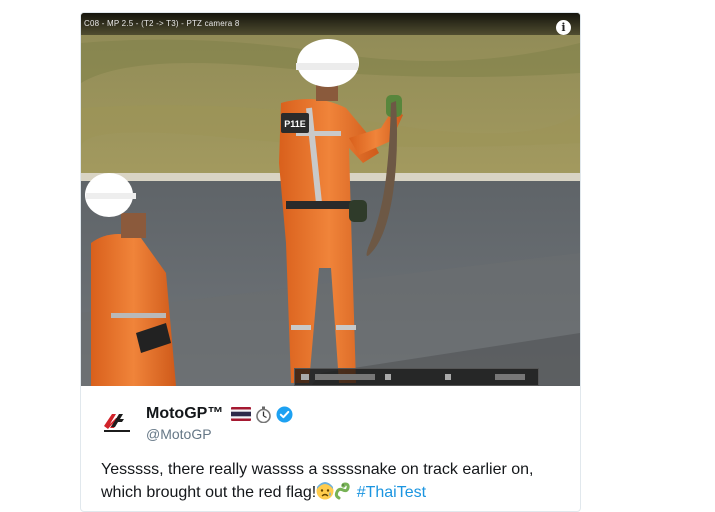 This screenshot has width=715, height=512. Describe the element at coordinates (241, 414) in the screenshot. I see `thailand-flag-icon` at that location.